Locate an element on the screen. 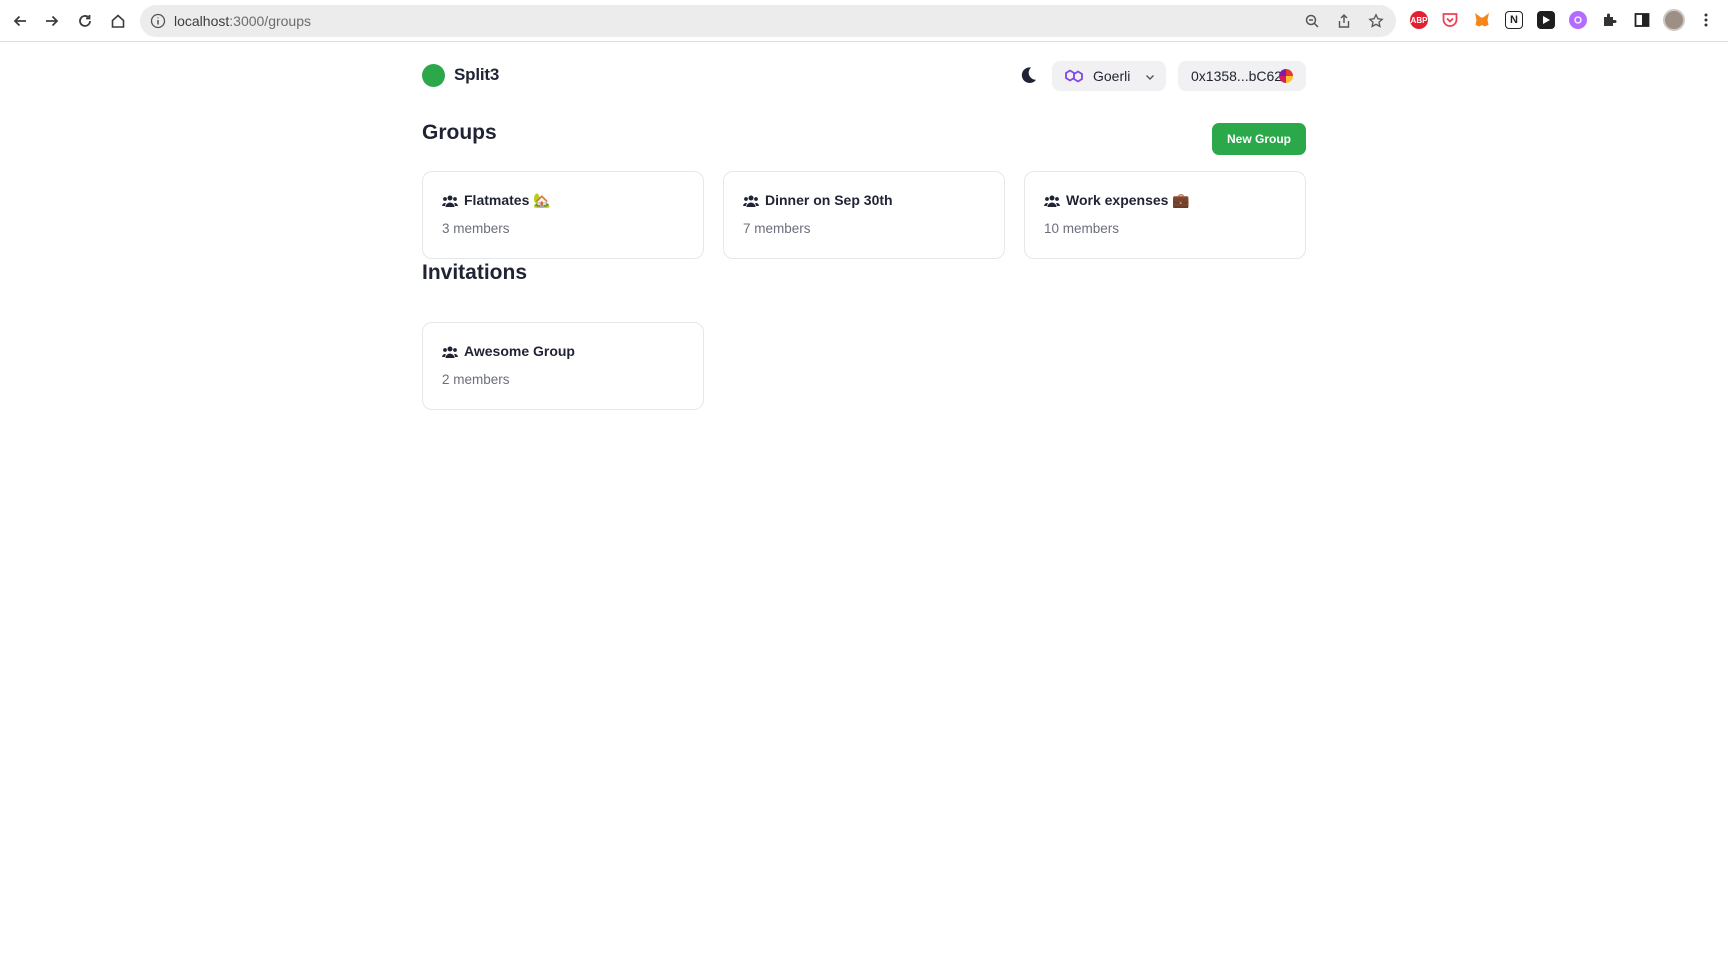 The width and height of the screenshot is (1728, 959). logo-icon is located at coordinates (433, 75).